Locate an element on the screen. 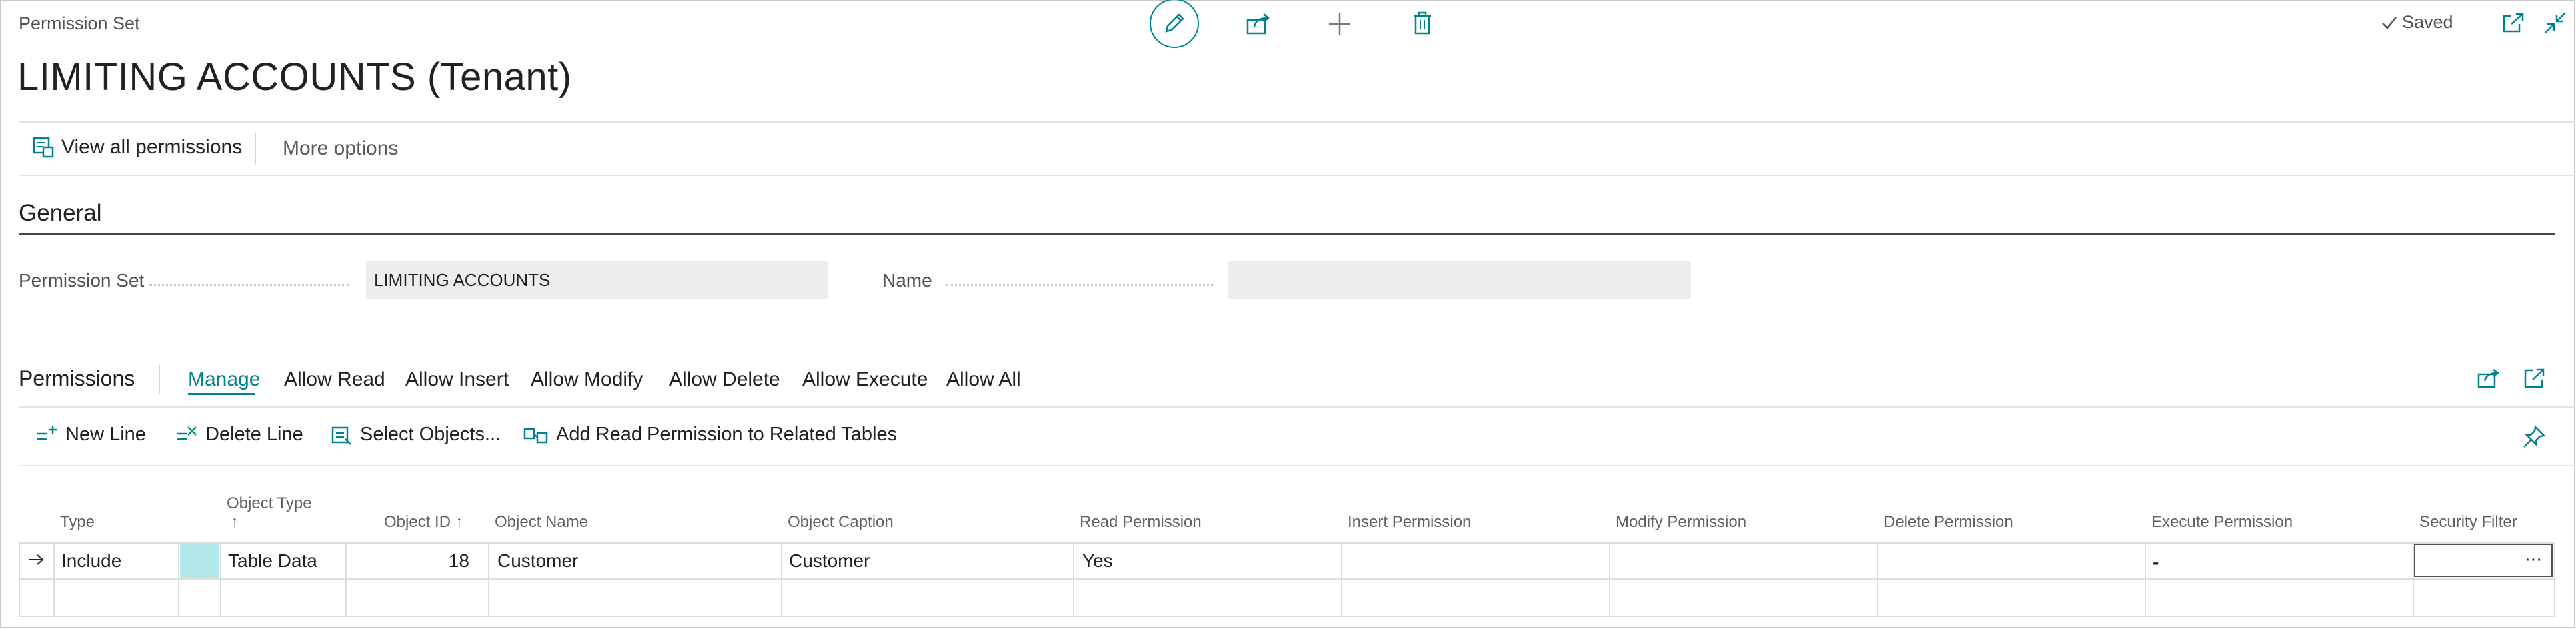 The width and height of the screenshot is (2576, 629). new-button is located at coordinates (1340, 24).